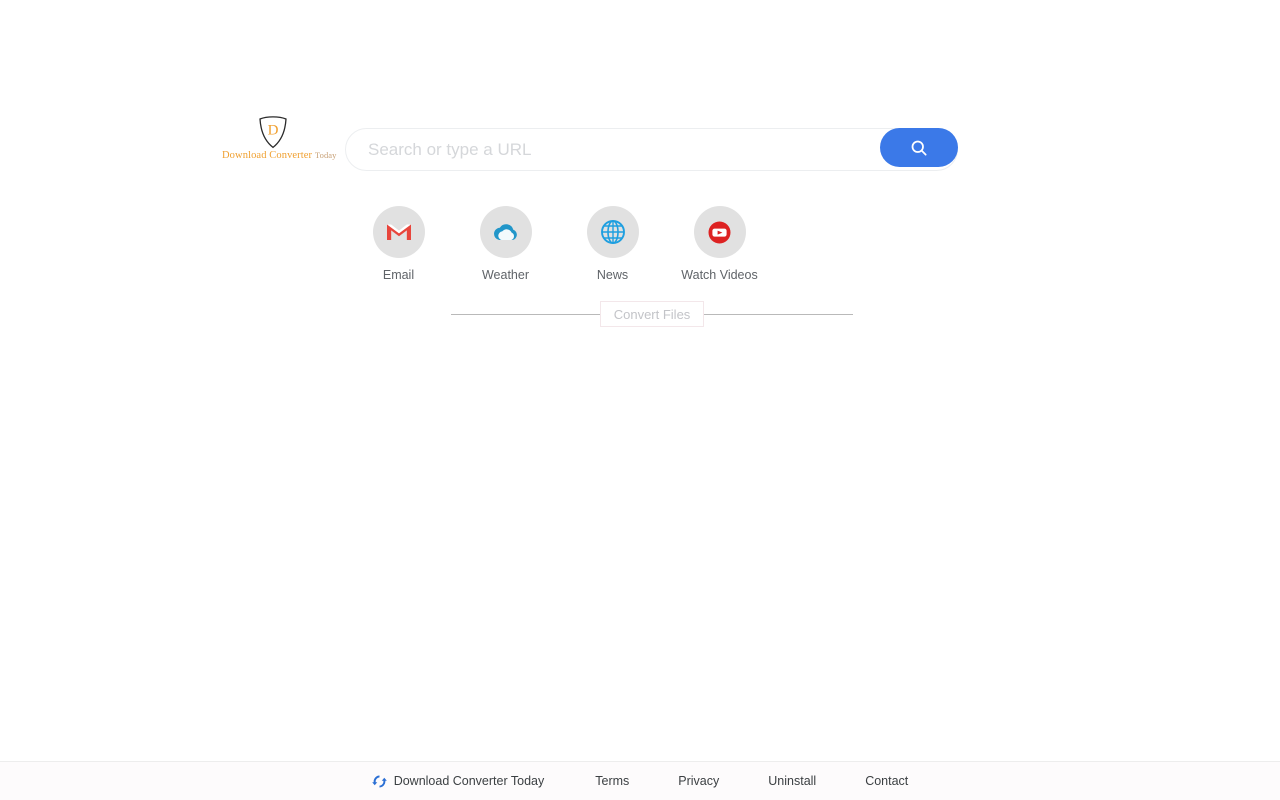  What do you see at coordinates (792, 781) in the screenshot?
I see `footer-link-uninstall: Uninstall` at bounding box center [792, 781].